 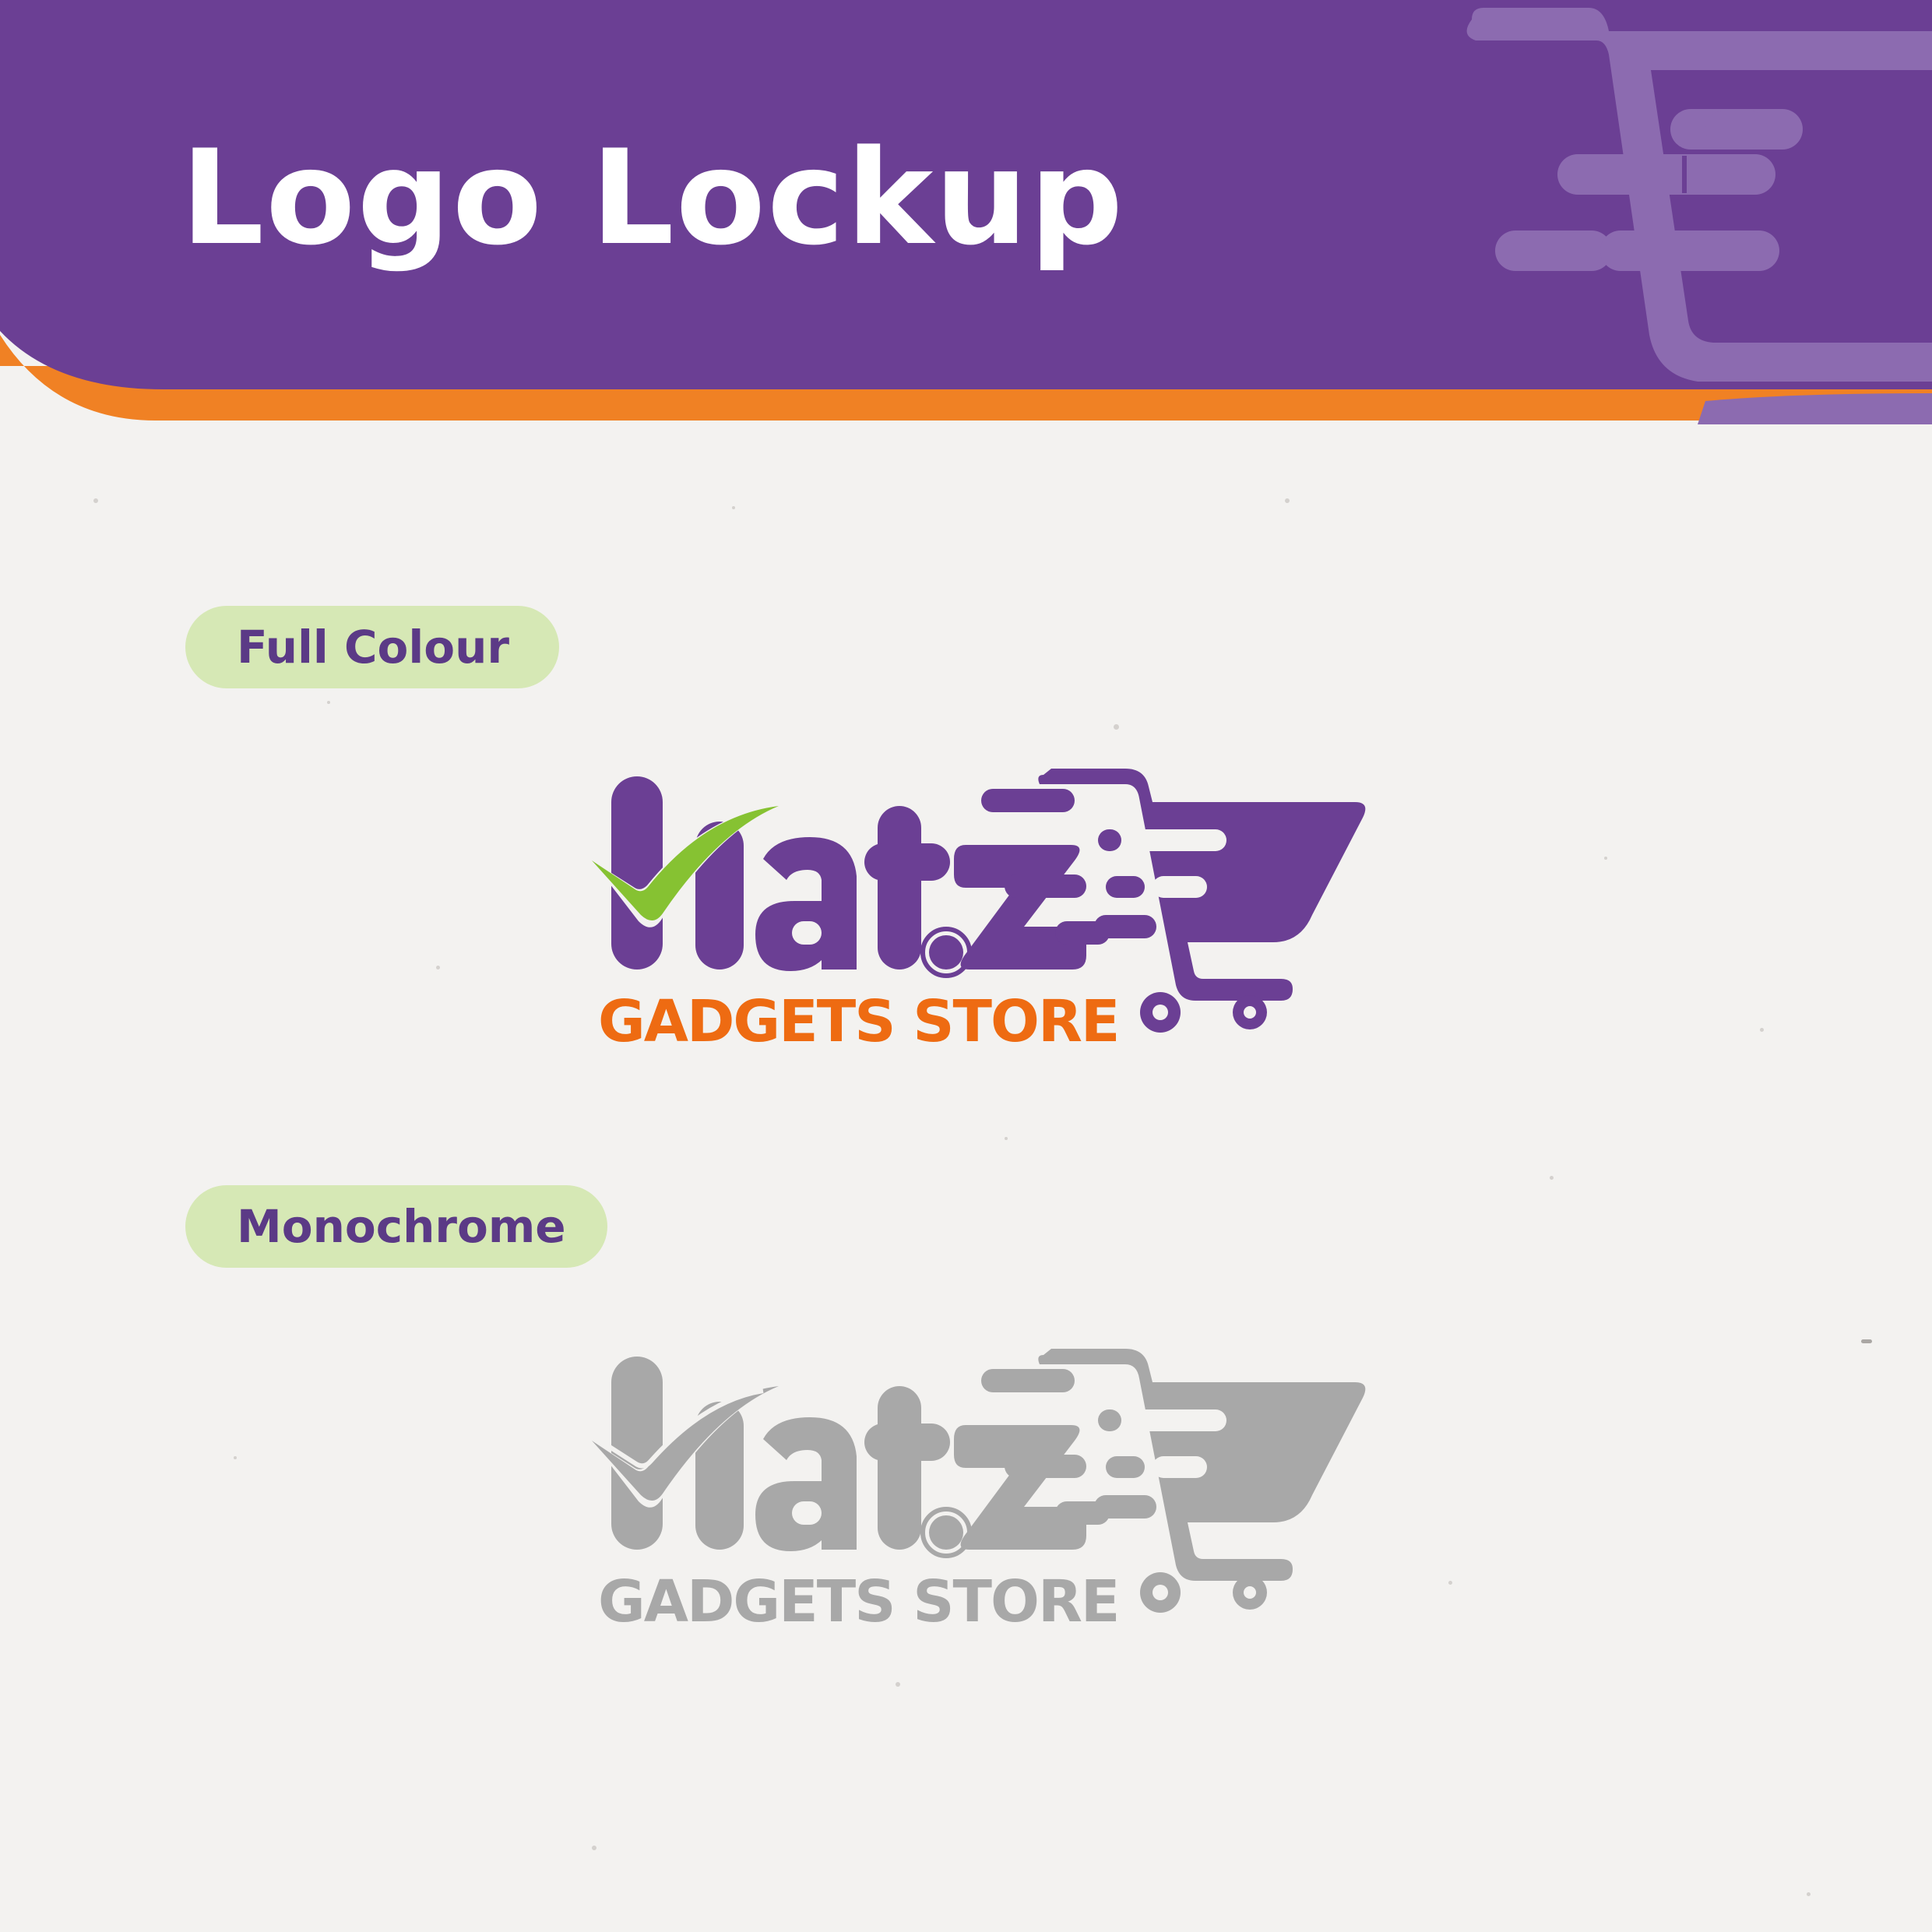 What do you see at coordinates (977, 1487) in the screenshot?
I see `logo-monochrome: Hat.z GADGETS STORE` at bounding box center [977, 1487].